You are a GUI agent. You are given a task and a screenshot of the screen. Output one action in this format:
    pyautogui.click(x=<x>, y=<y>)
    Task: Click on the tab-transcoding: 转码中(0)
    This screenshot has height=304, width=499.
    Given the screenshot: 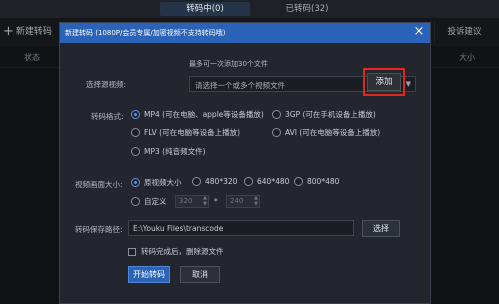 What is the action you would take?
    pyautogui.click(x=205, y=9)
    